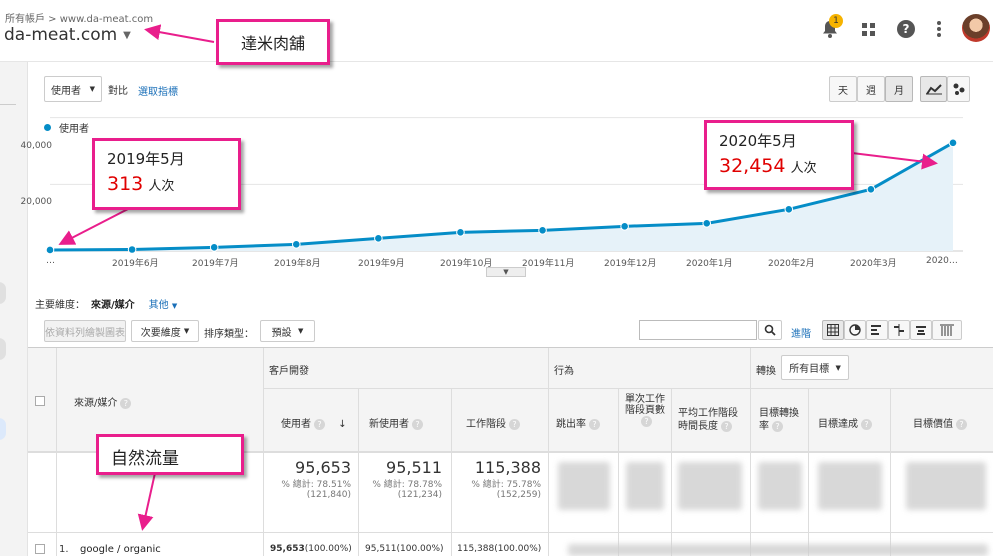  What do you see at coordinates (877, 330) in the screenshot?
I see `bar-view-icon` at bounding box center [877, 330].